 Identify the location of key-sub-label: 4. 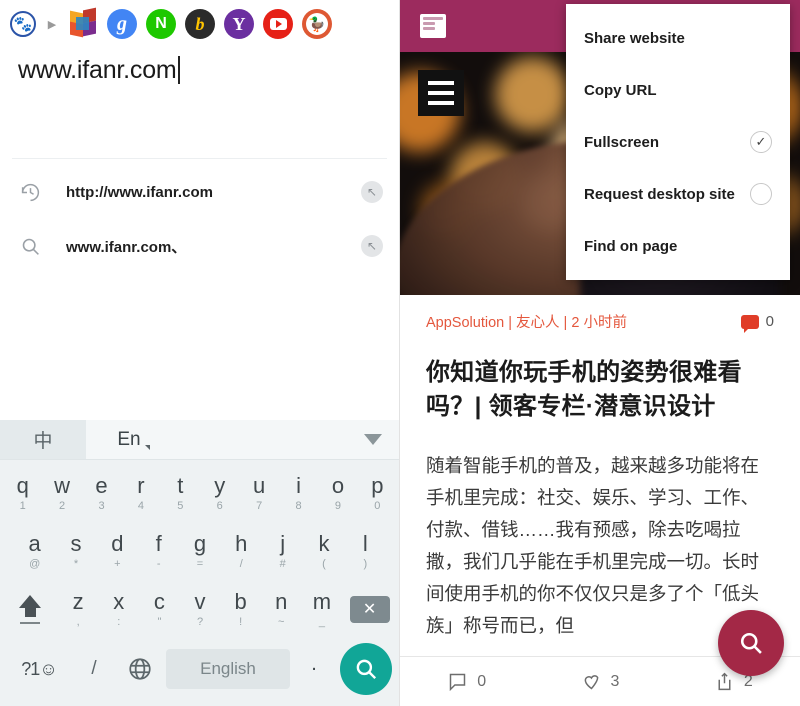
(140, 505).